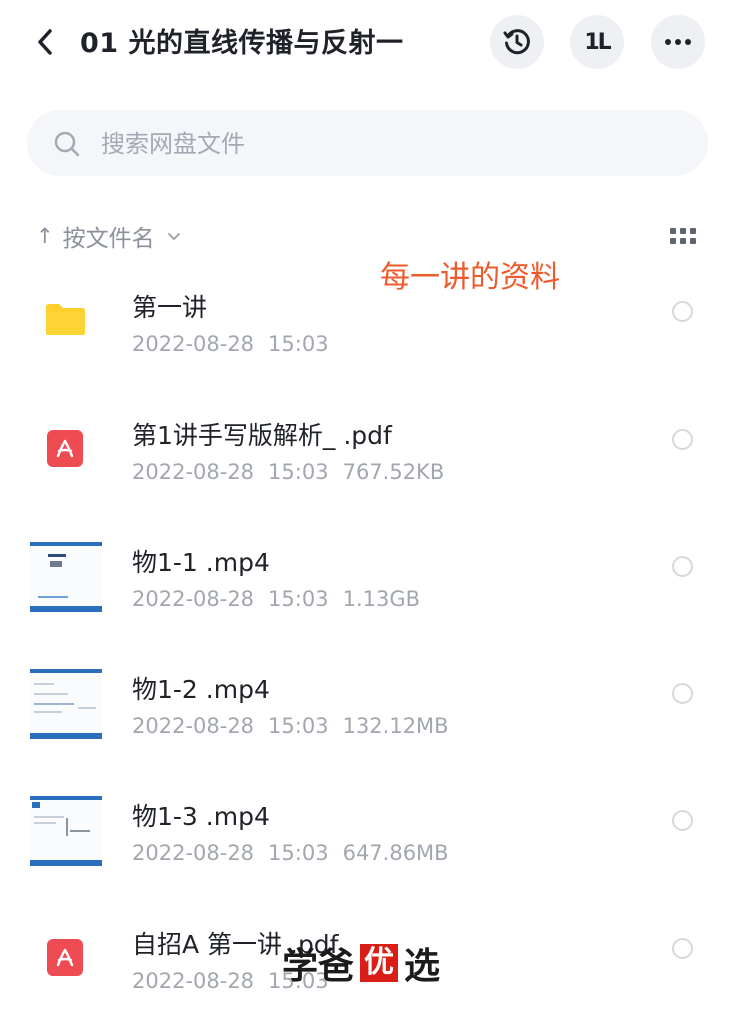  What do you see at coordinates (367, 829) in the screenshot?
I see `file-row: 物1-3 .mp4 2022-08-28 15:03 647.86MB` at bounding box center [367, 829].